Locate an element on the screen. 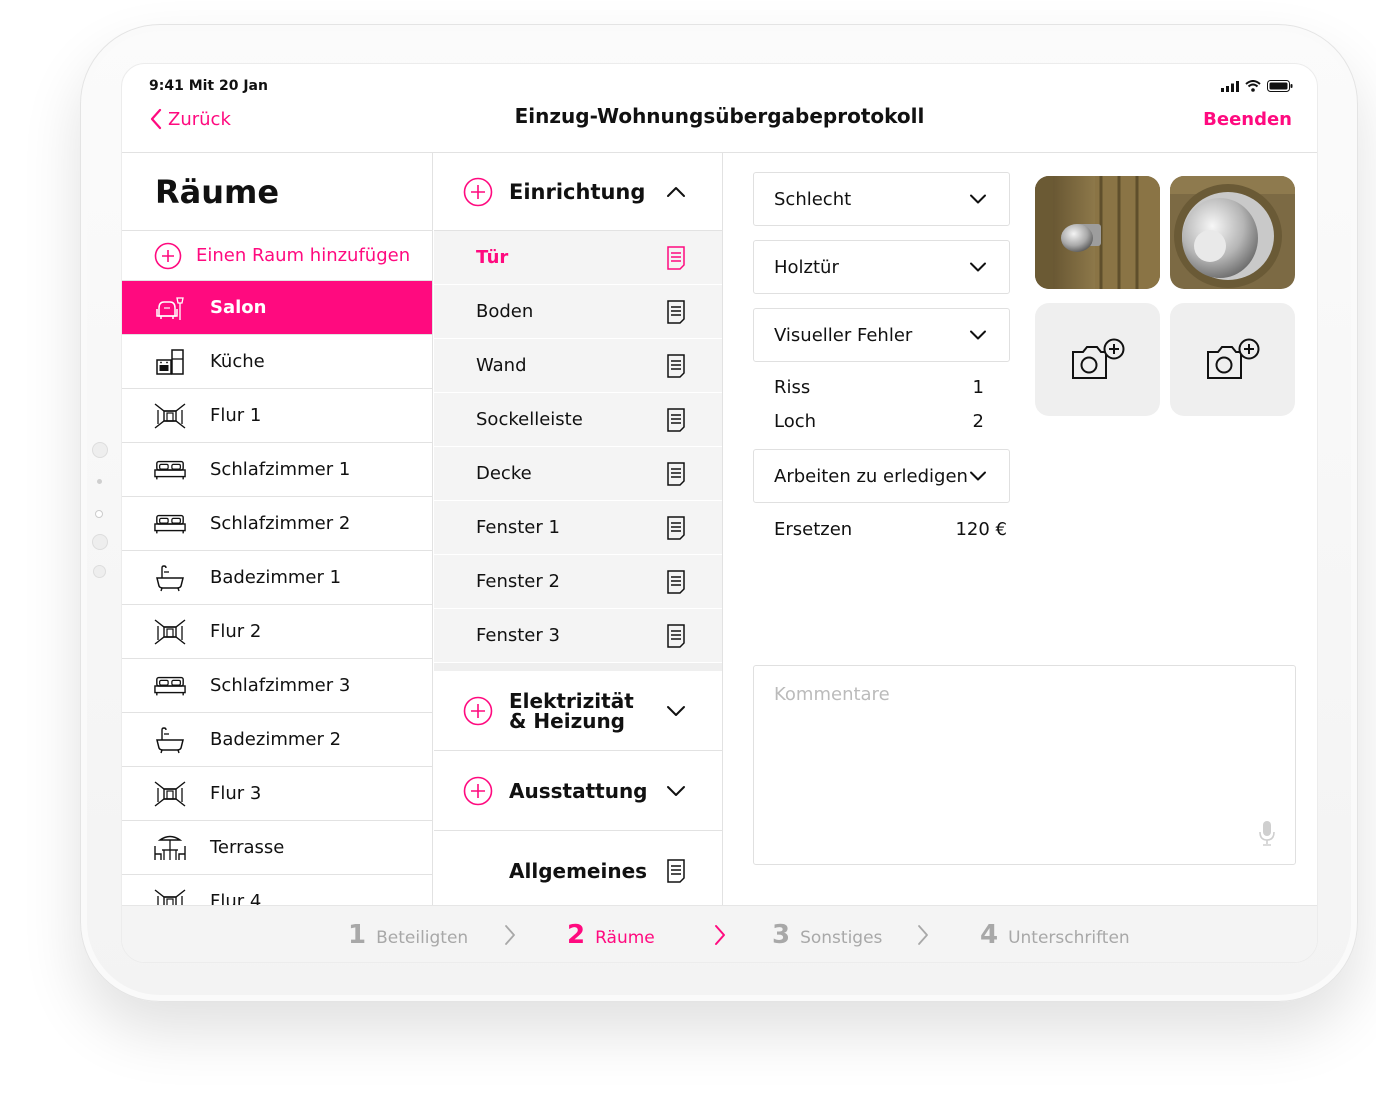 Image resolution: width=1376 pixels, height=1105 pixels. category-label-line1: Elektrizität is located at coordinates (571, 700).